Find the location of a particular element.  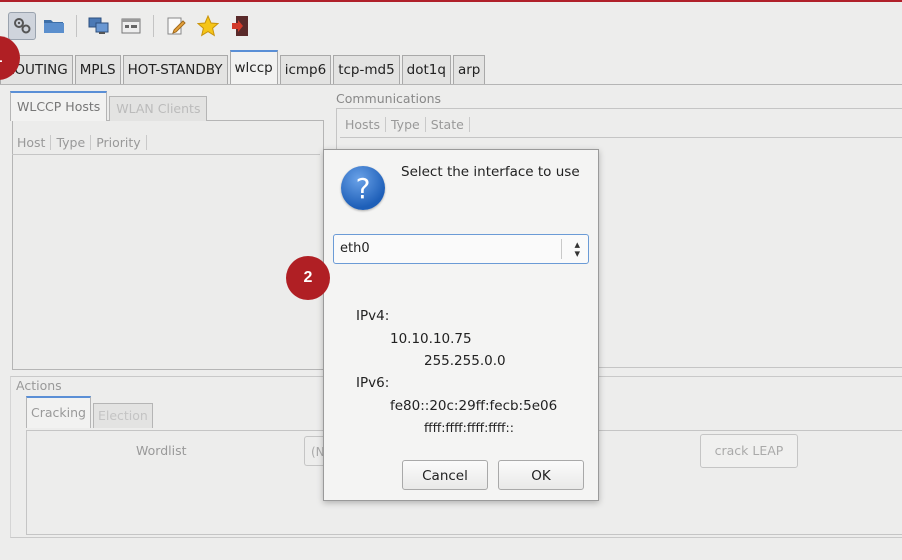

tab-wlan-clients: WLAN Clients is located at coordinates (158, 108).